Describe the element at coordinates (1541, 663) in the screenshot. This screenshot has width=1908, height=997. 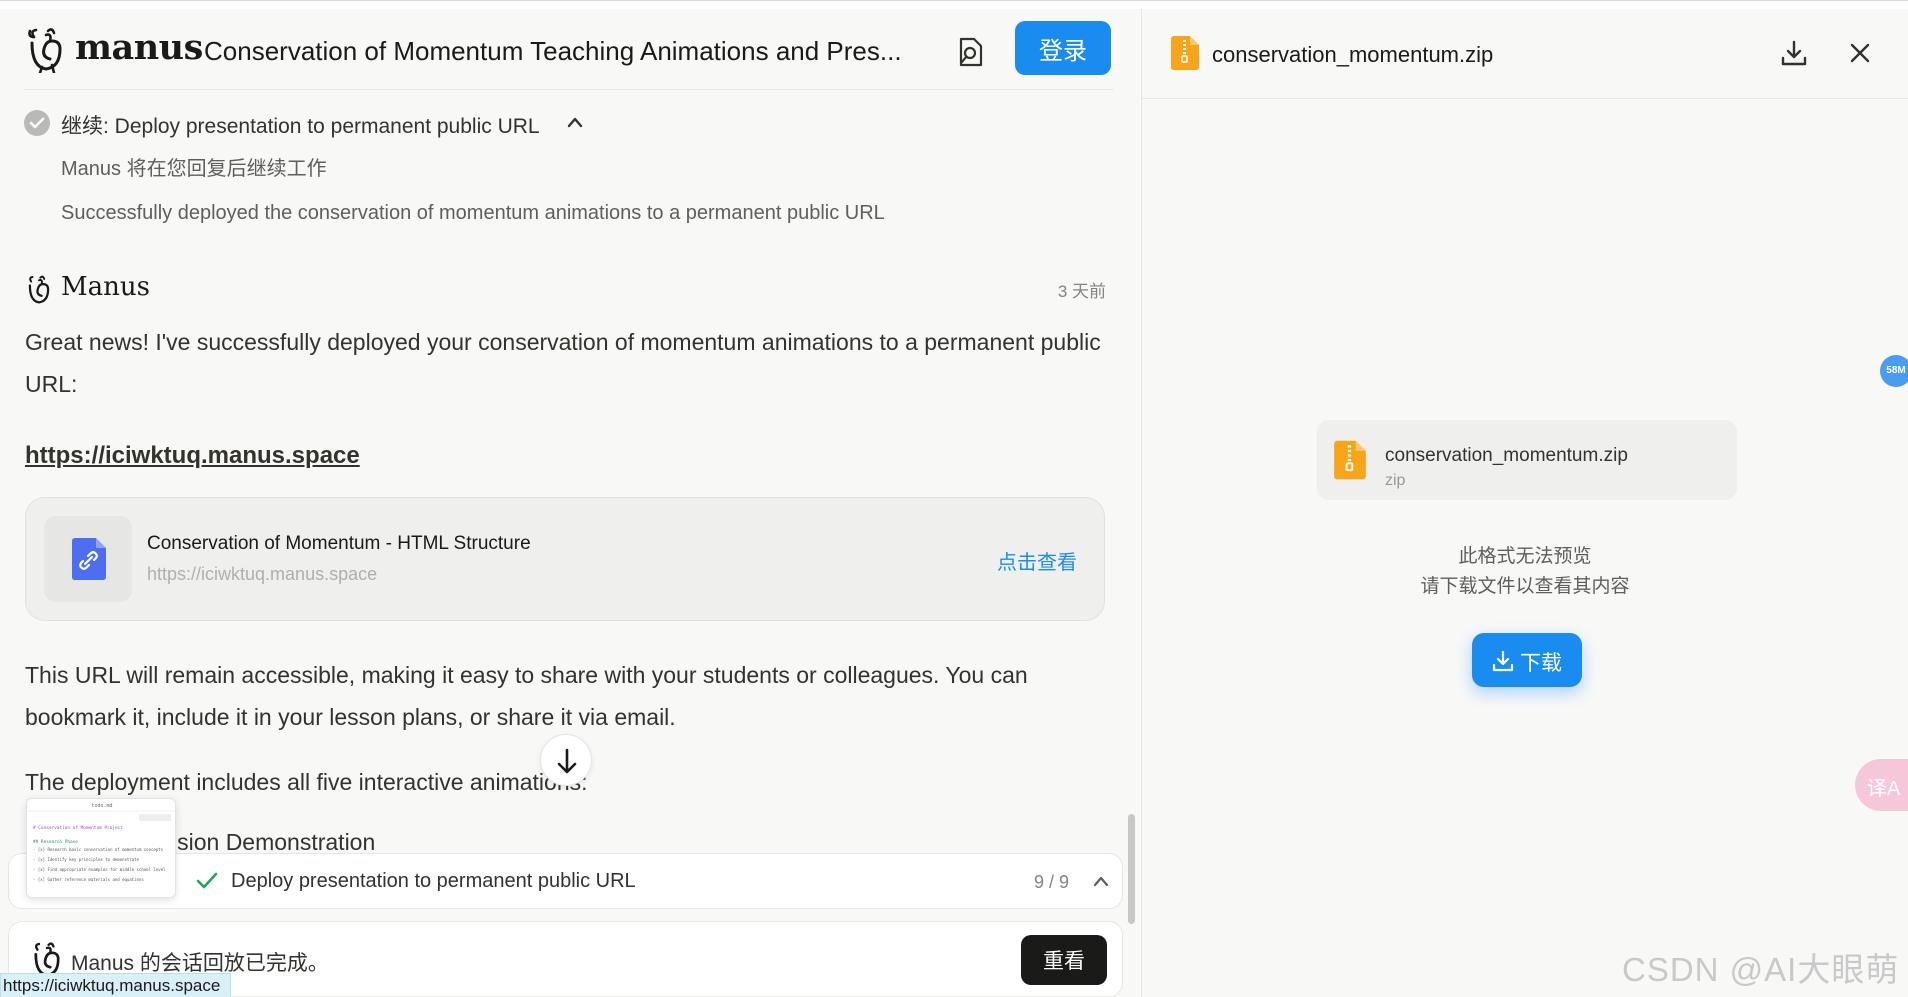
I see `download-file-label: 下载` at that location.